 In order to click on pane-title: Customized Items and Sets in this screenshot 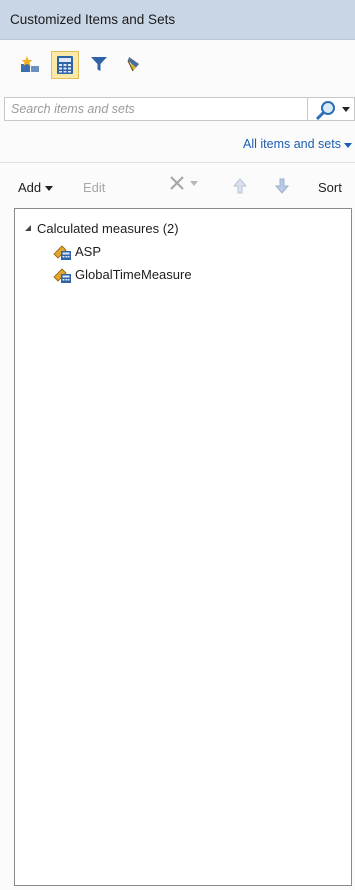, I will do `click(93, 19)`.